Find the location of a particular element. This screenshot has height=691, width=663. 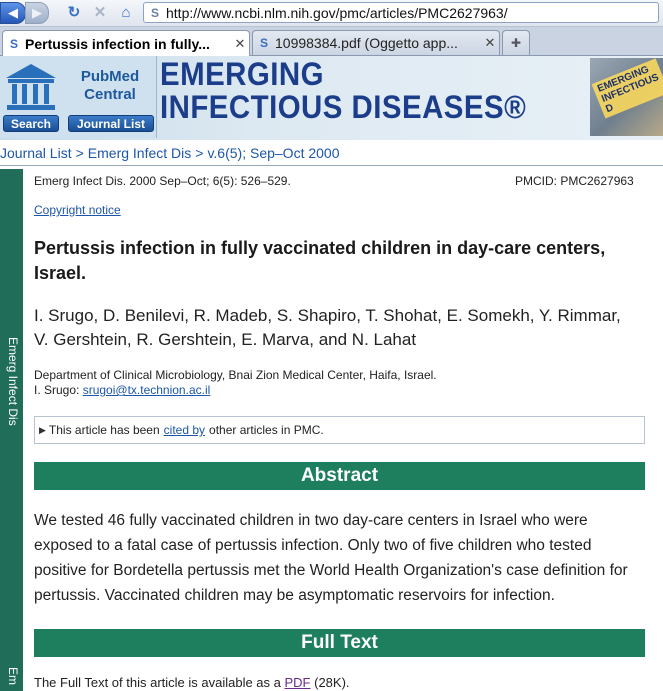

cited-by-link: cited by is located at coordinates (184, 430).